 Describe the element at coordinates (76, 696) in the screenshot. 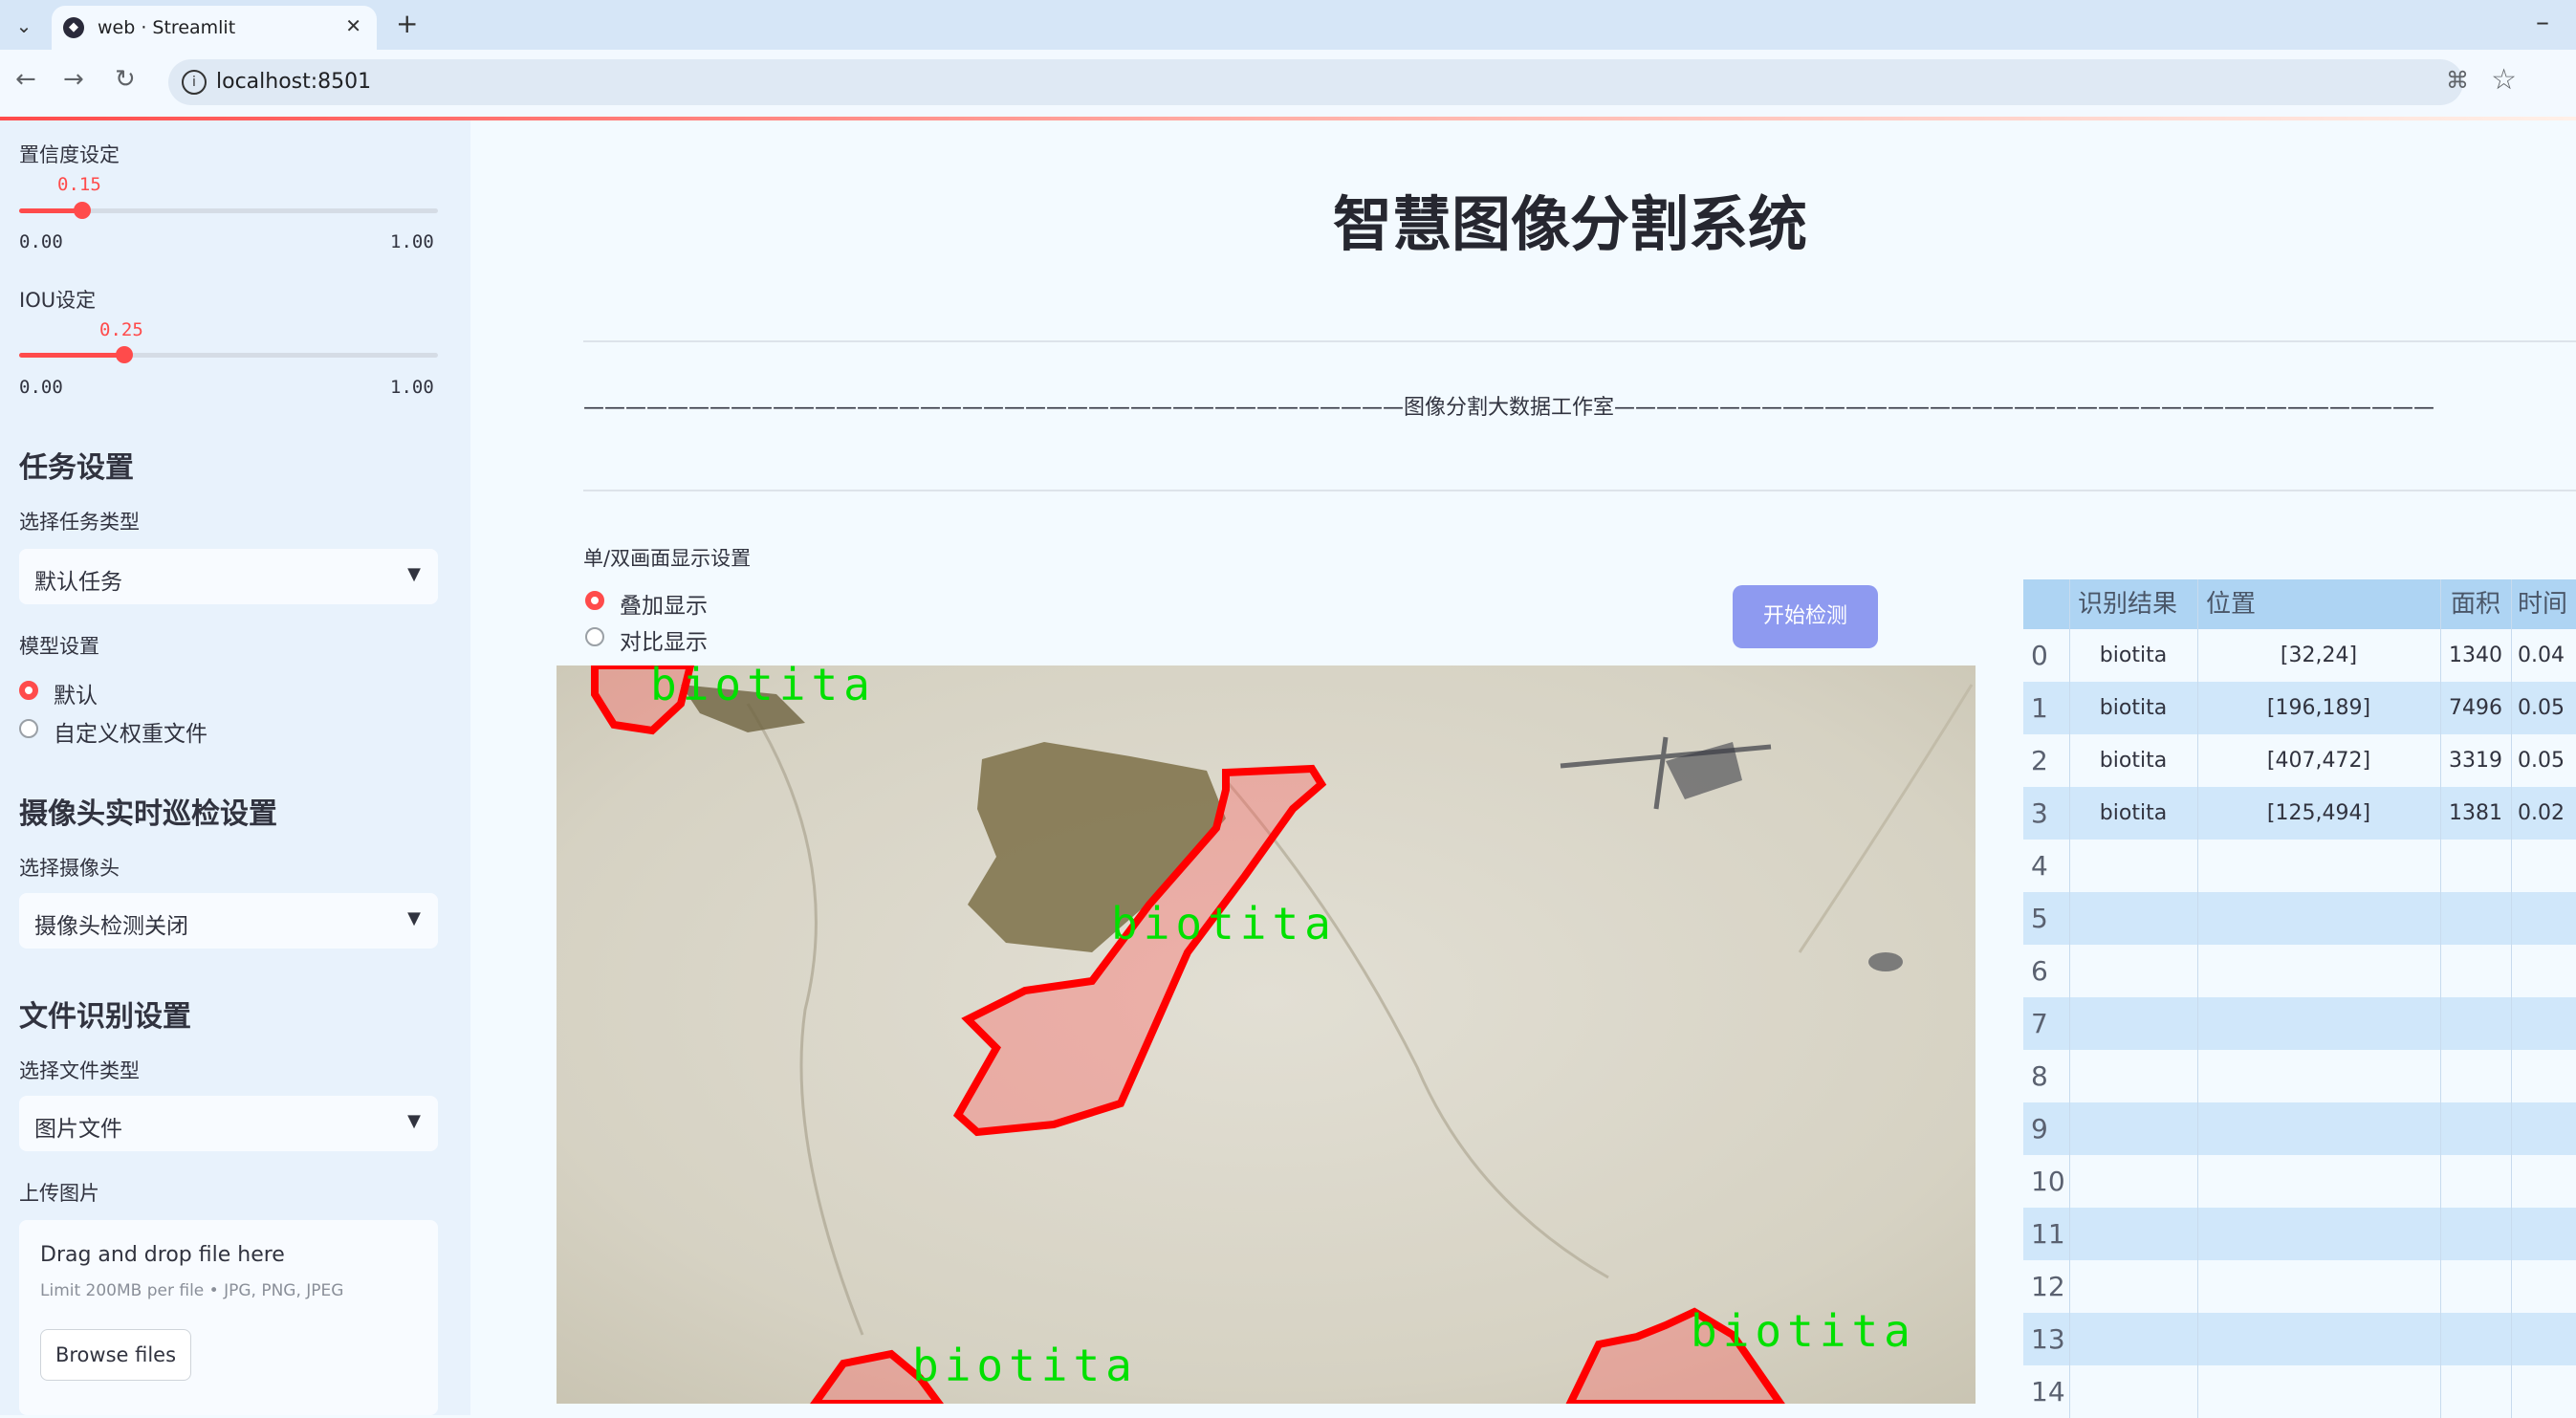

I see `model-option-default-label: 默认` at that location.